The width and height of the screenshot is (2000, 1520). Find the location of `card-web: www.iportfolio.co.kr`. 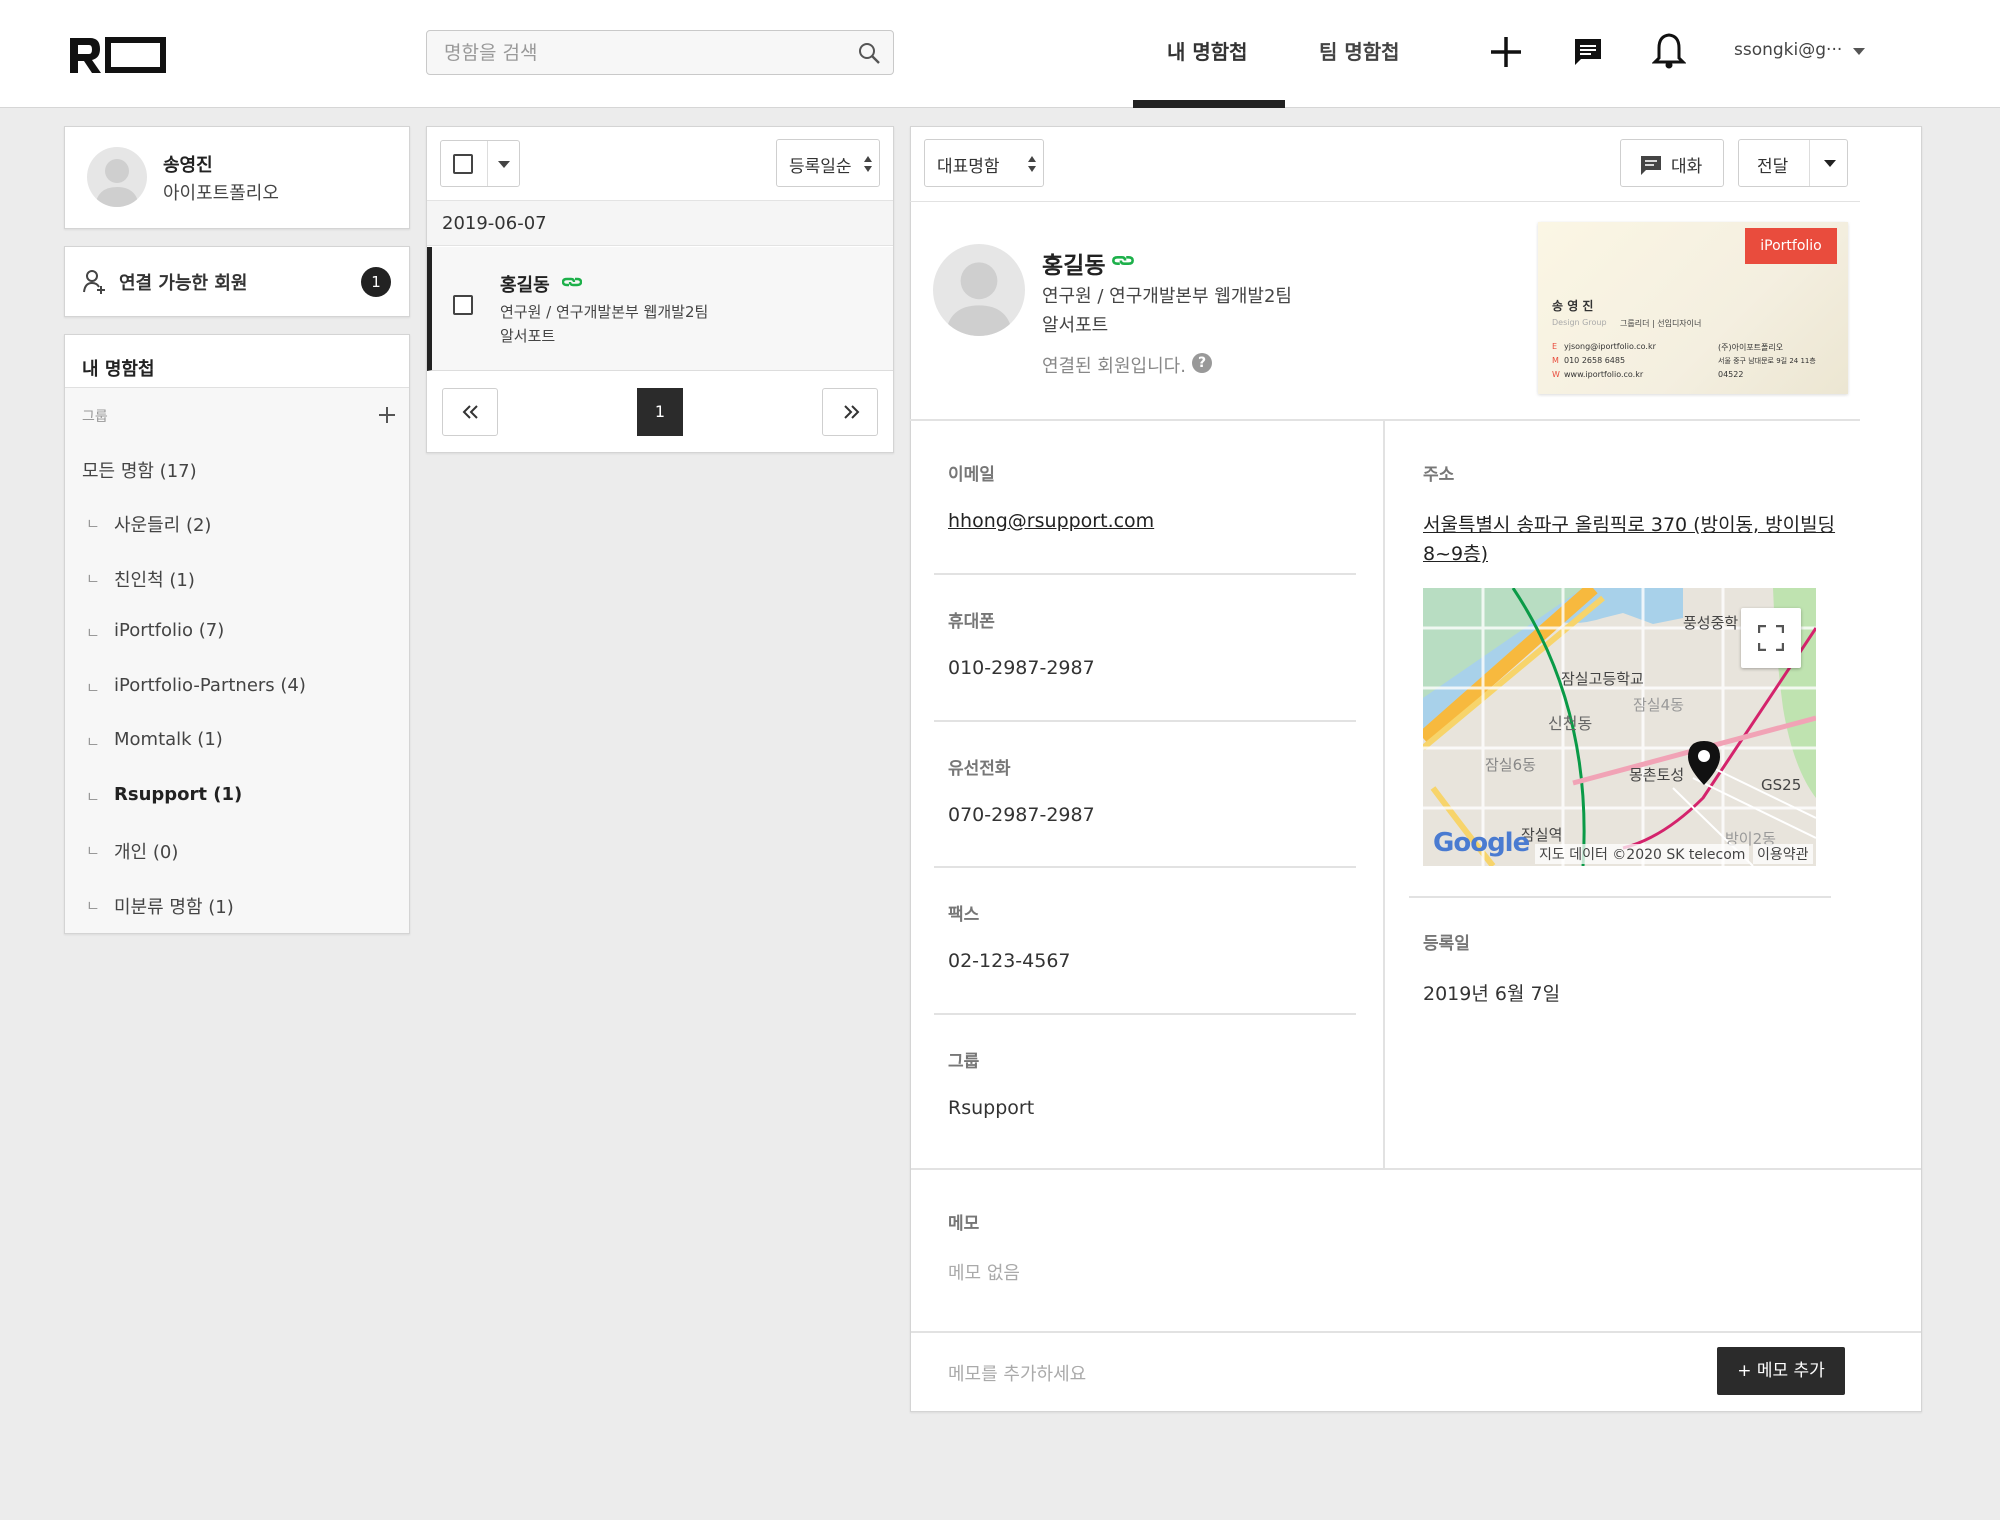

card-web: www.iportfolio.co.kr is located at coordinates (1604, 374).